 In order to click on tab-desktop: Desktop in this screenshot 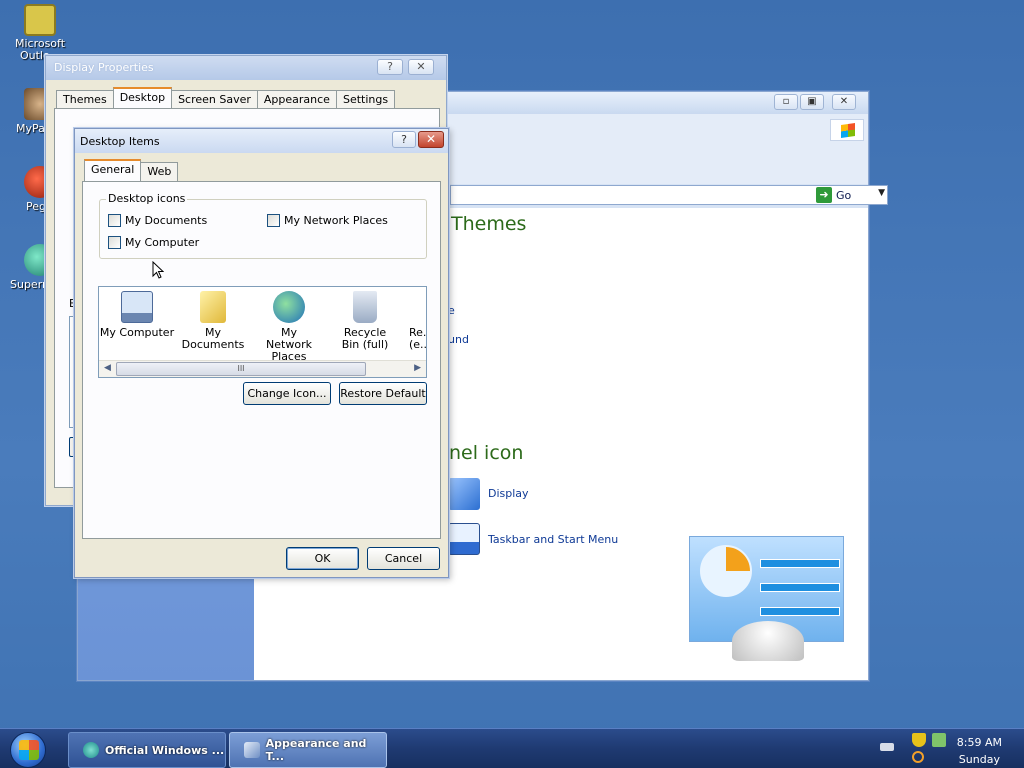, I will do `click(142, 98)`.